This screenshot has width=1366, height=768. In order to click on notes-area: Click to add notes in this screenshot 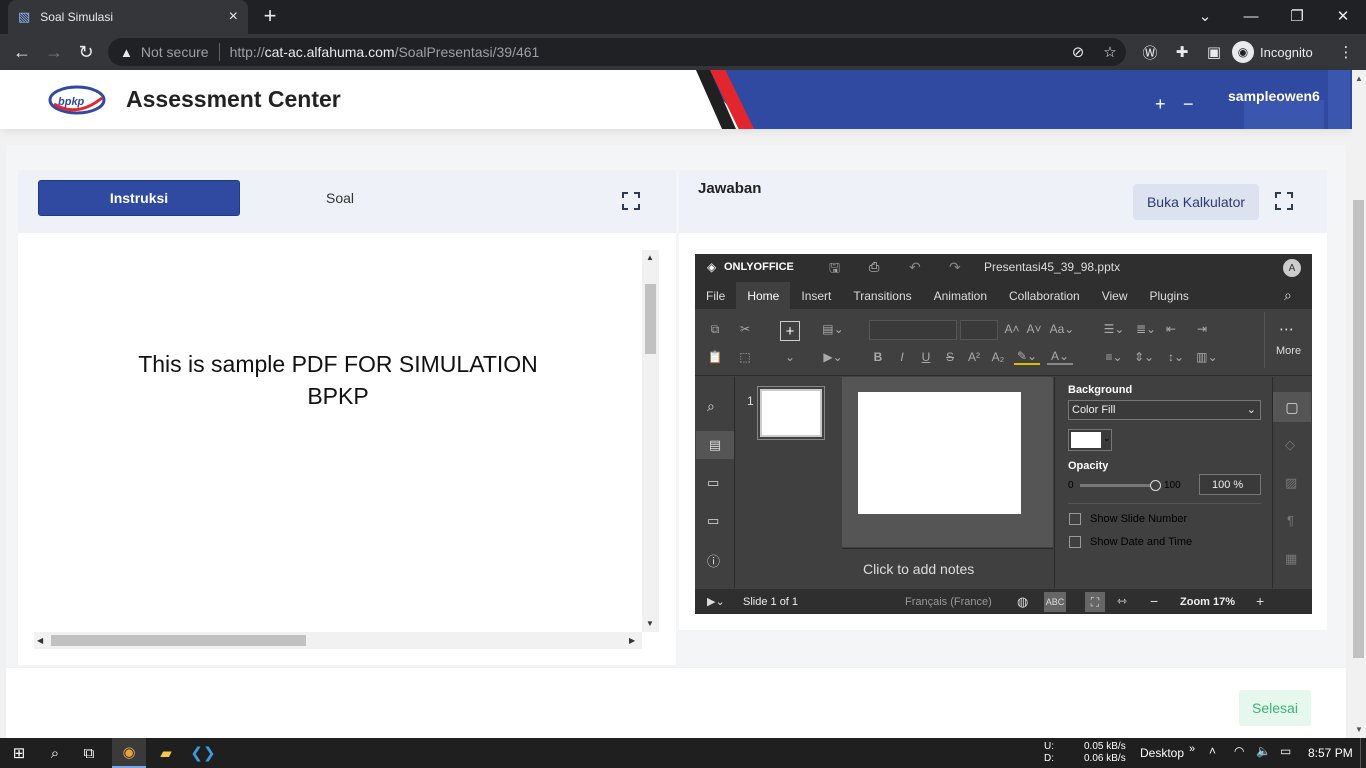, I will do `click(947, 568)`.